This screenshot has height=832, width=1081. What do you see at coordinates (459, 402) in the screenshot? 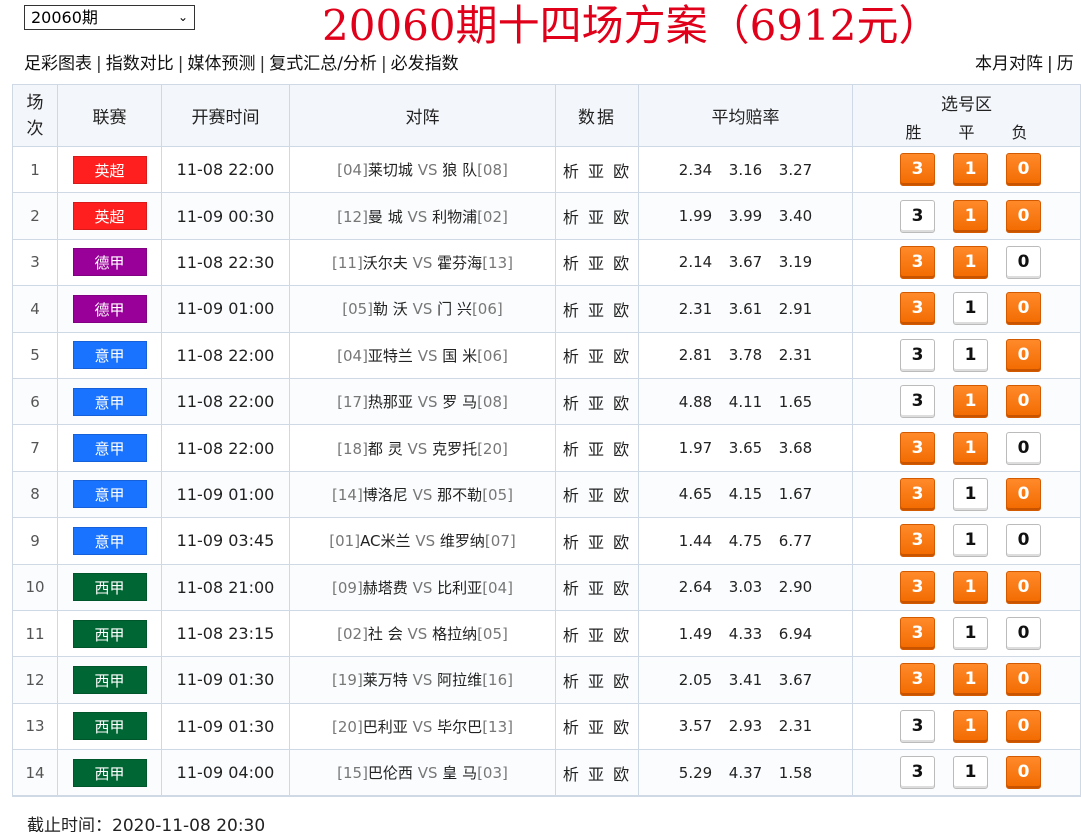
I see `away-team: 罗 马` at bounding box center [459, 402].